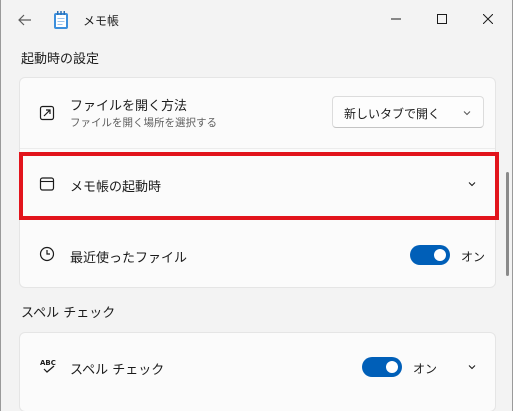  I want to click on spell-check-toggle-state: オン, so click(425, 369).